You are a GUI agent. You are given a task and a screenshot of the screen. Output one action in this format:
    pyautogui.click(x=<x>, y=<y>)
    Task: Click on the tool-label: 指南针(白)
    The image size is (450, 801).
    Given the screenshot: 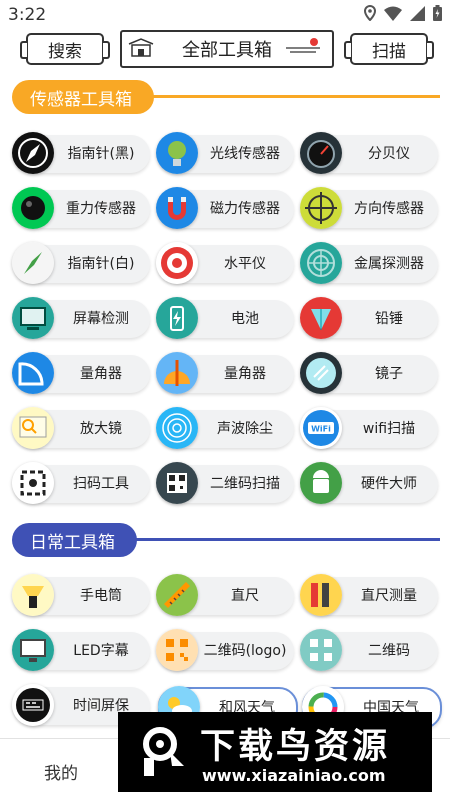 What is the action you would take?
    pyautogui.click(x=101, y=264)
    